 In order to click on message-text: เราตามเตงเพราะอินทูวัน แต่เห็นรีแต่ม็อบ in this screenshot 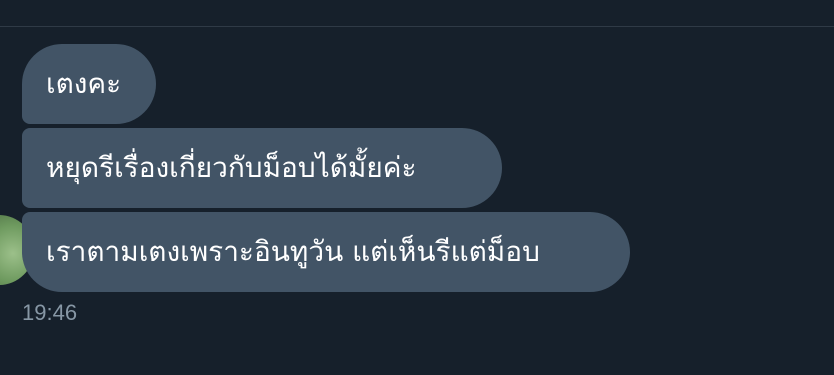, I will do `click(293, 251)`.